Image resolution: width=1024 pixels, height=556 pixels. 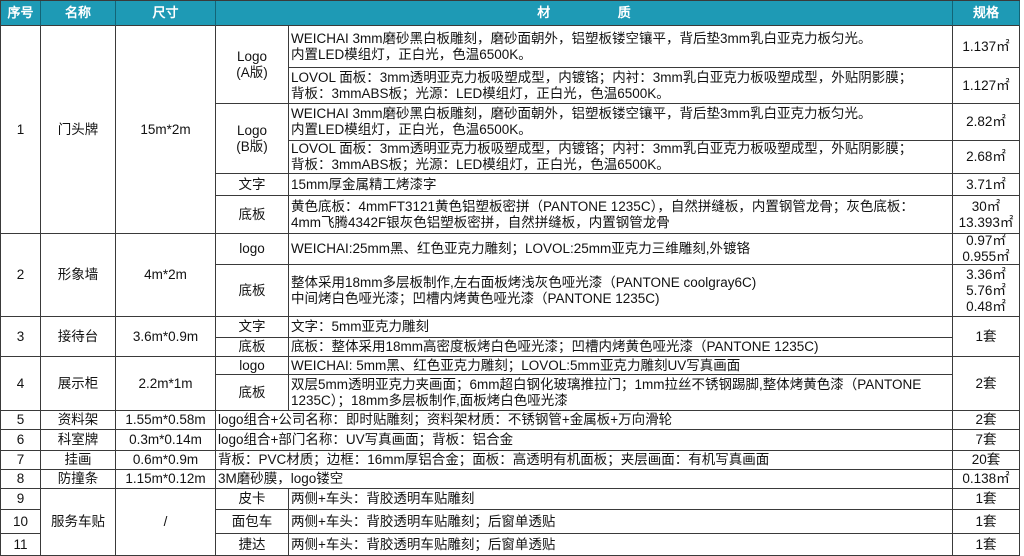 What do you see at coordinates (21, 522) in the screenshot?
I see `row-10-index-cell: 10` at bounding box center [21, 522].